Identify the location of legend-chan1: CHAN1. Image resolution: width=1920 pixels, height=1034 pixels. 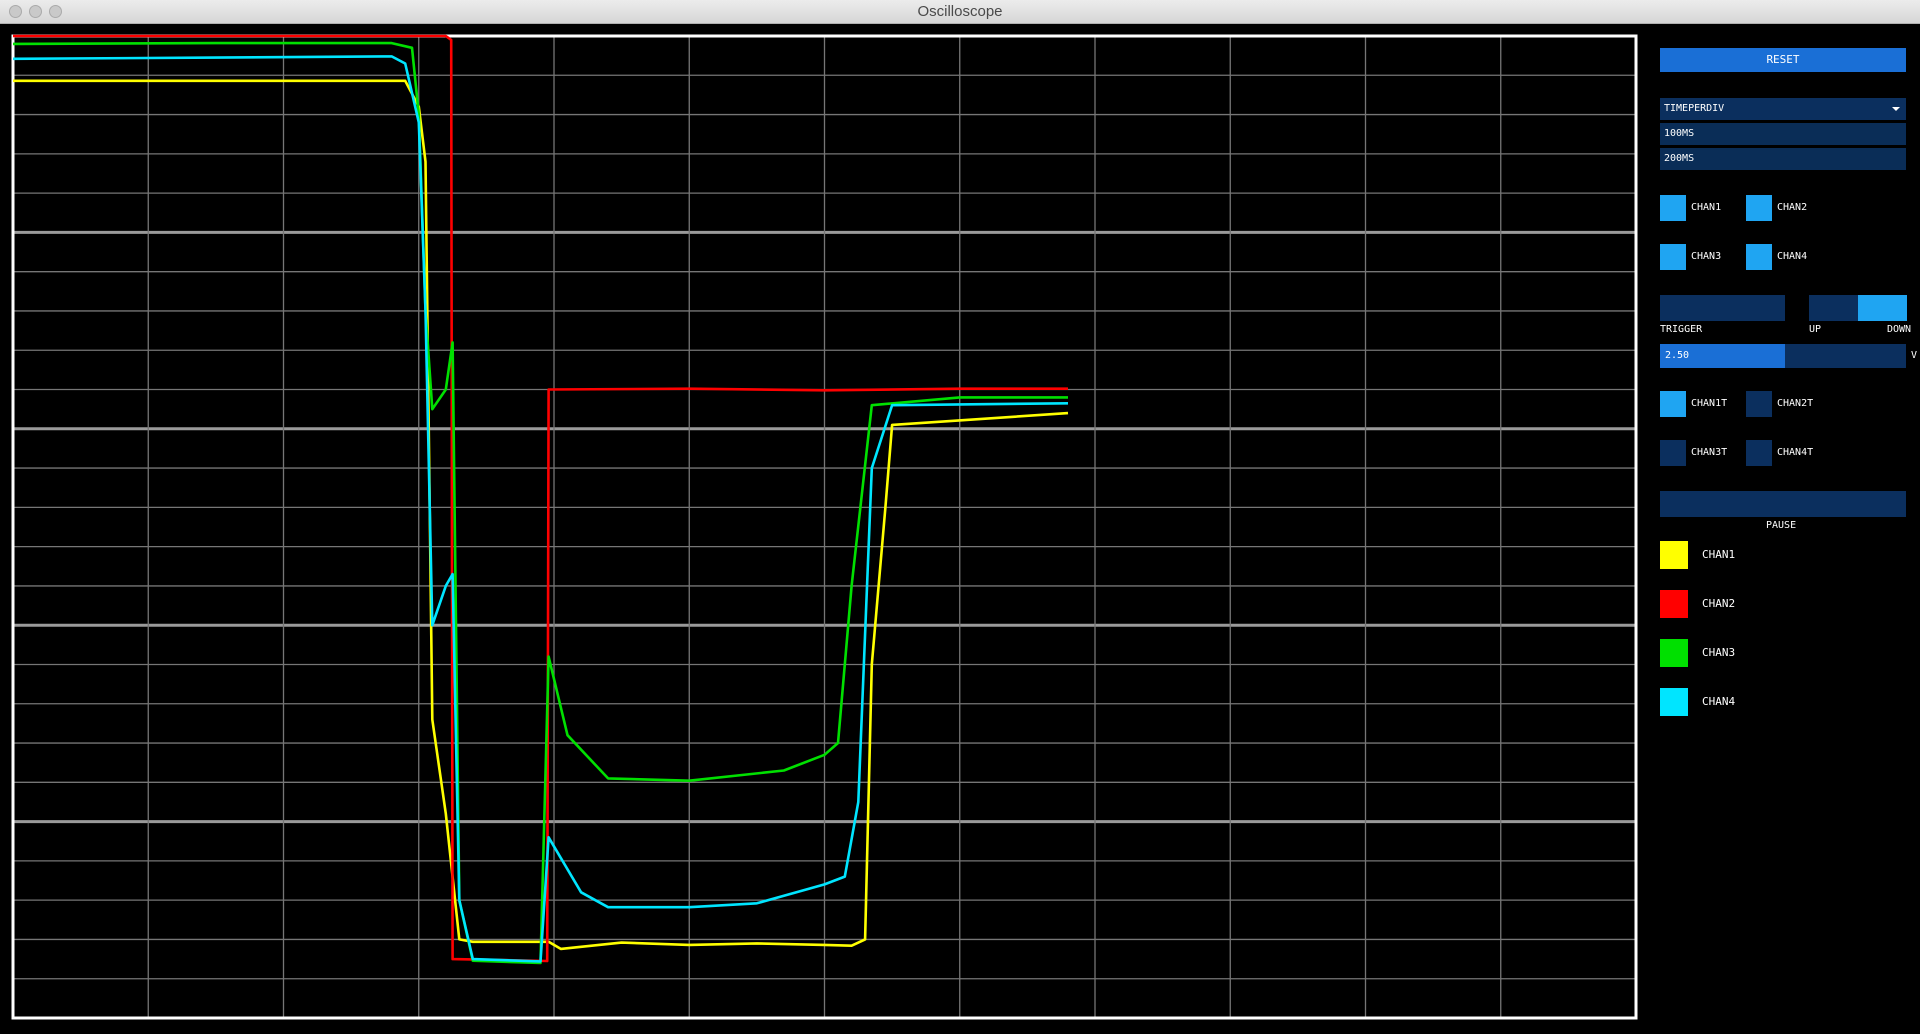
(1760, 555).